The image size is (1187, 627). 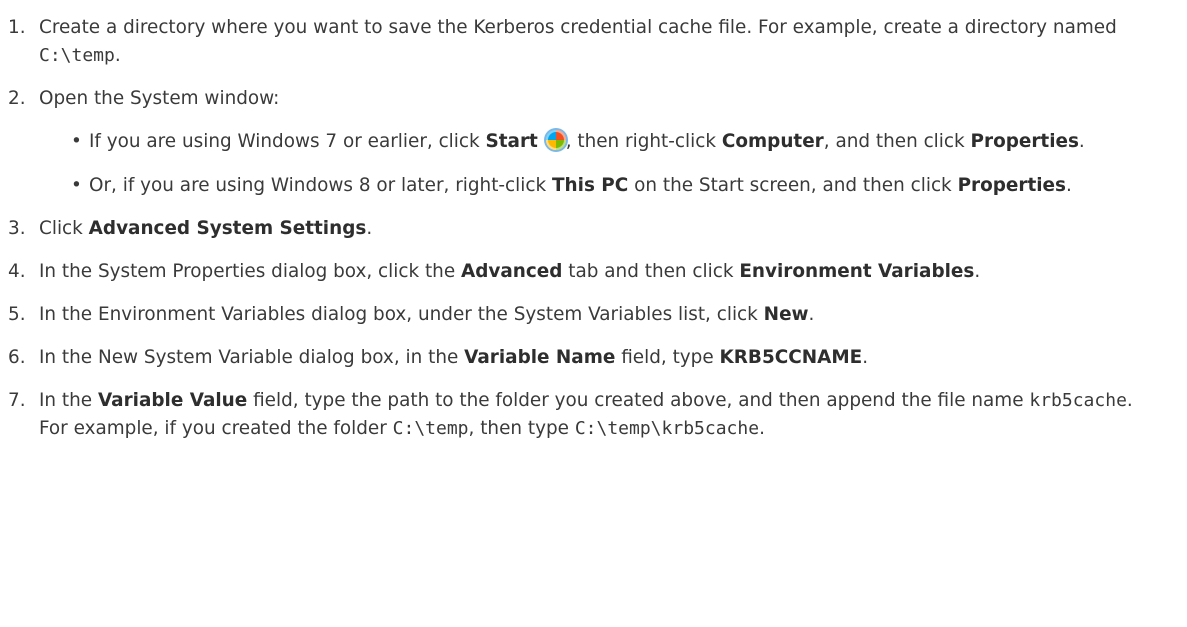 I want to click on step-text: Open the System window:, so click(x=159, y=98).